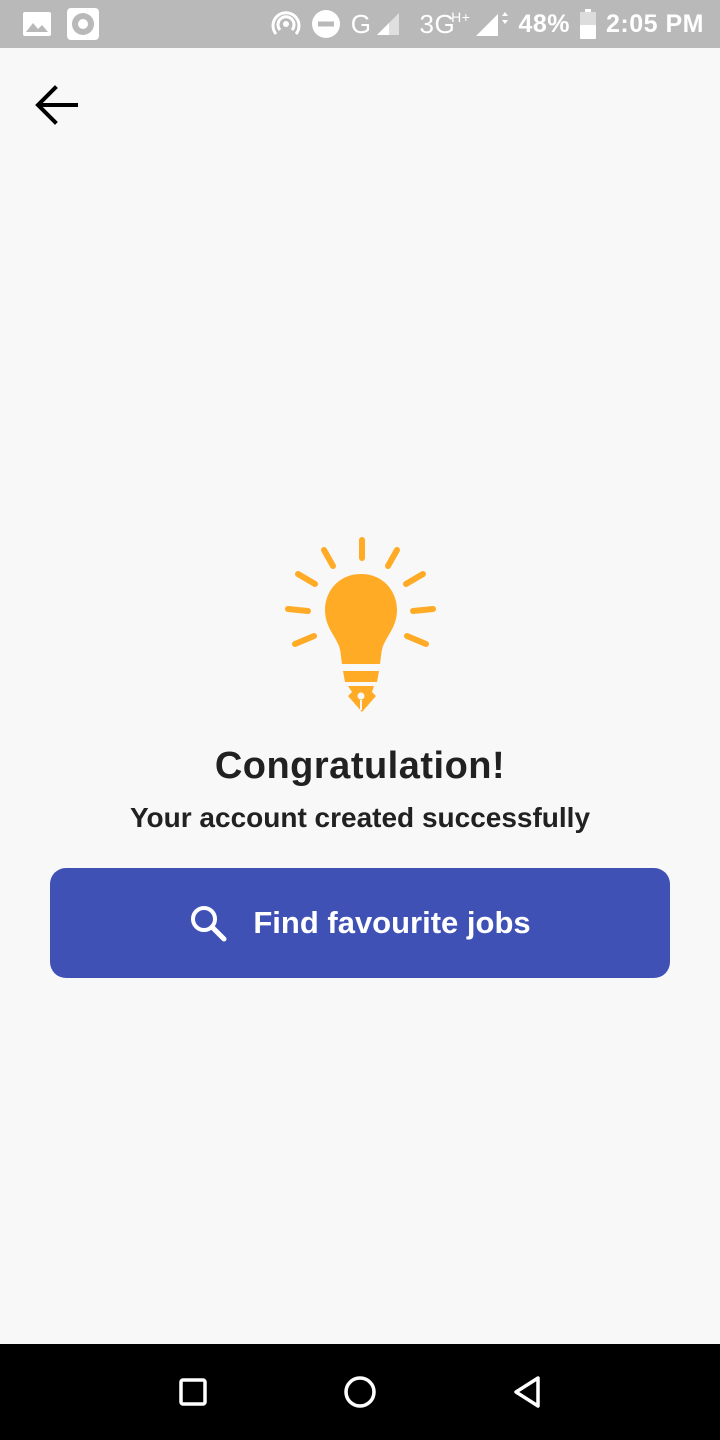 The image size is (720, 1440). Describe the element at coordinates (61, 24) in the screenshot. I see `status-left` at that location.